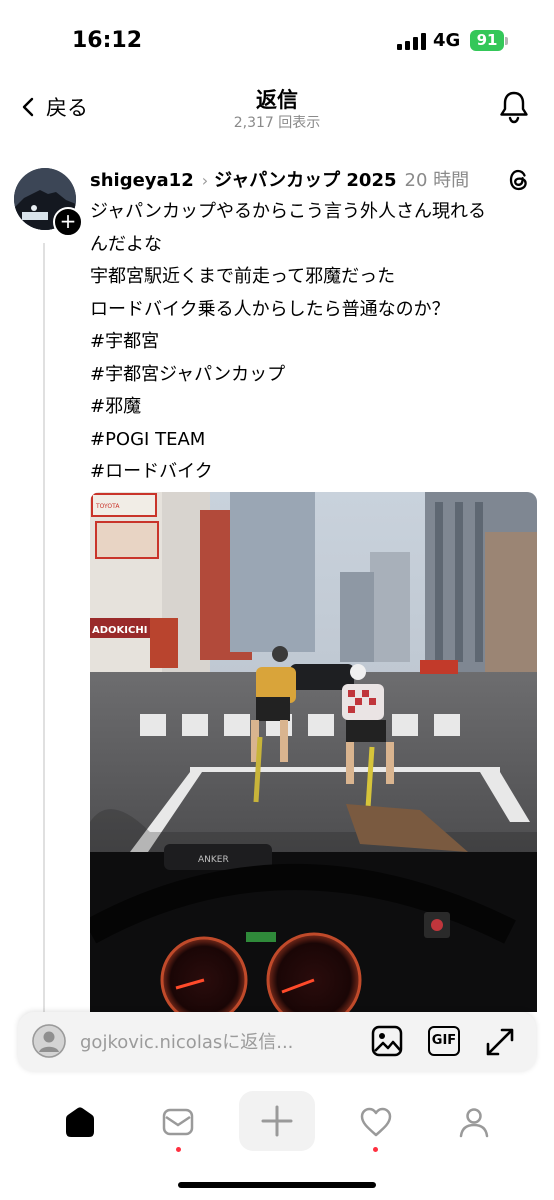 This screenshot has height=1200, width=554. What do you see at coordinates (444, 1041) in the screenshot?
I see `gif-button: GIF` at bounding box center [444, 1041].